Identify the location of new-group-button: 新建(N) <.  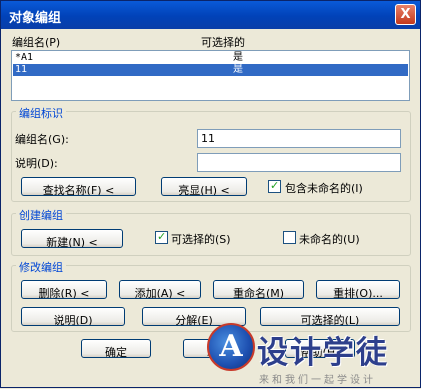
(72, 238).